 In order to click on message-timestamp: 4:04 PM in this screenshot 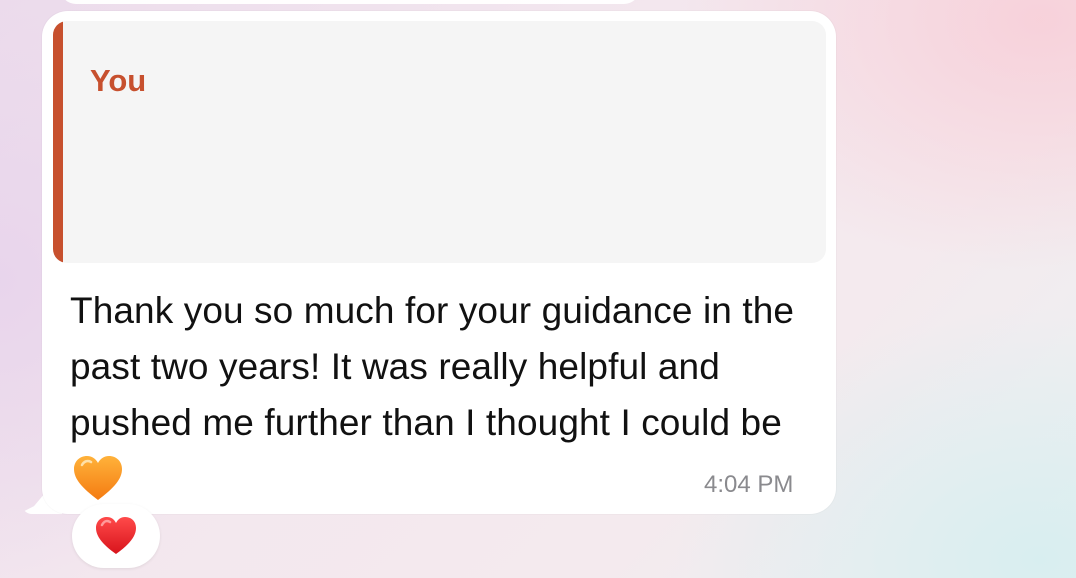, I will do `click(749, 484)`.